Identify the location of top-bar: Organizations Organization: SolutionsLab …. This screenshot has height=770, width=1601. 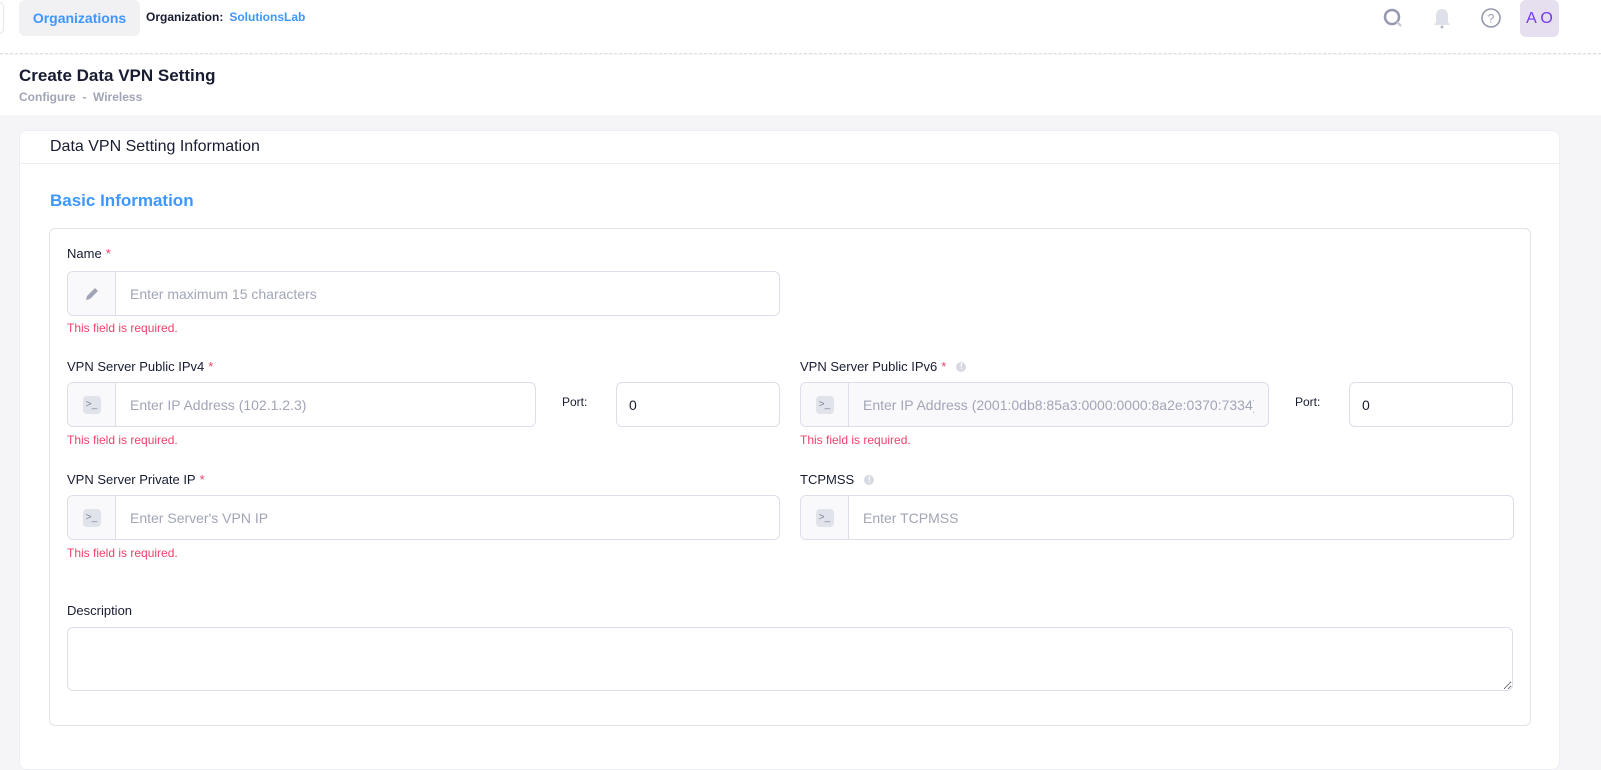
(800, 27).